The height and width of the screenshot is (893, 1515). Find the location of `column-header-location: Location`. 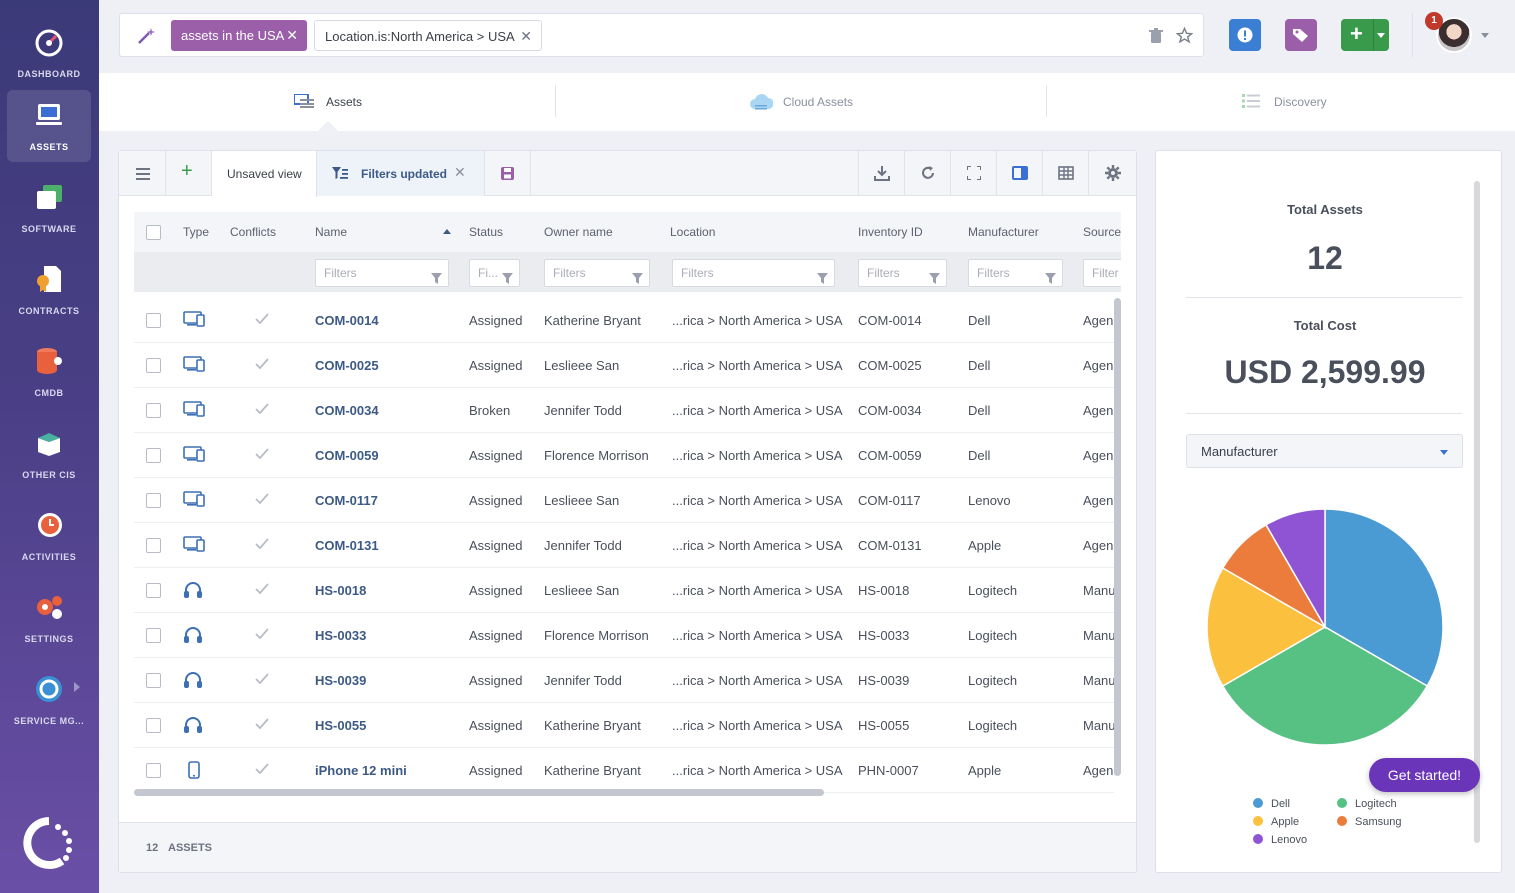

column-header-location: Location is located at coordinates (692, 232).